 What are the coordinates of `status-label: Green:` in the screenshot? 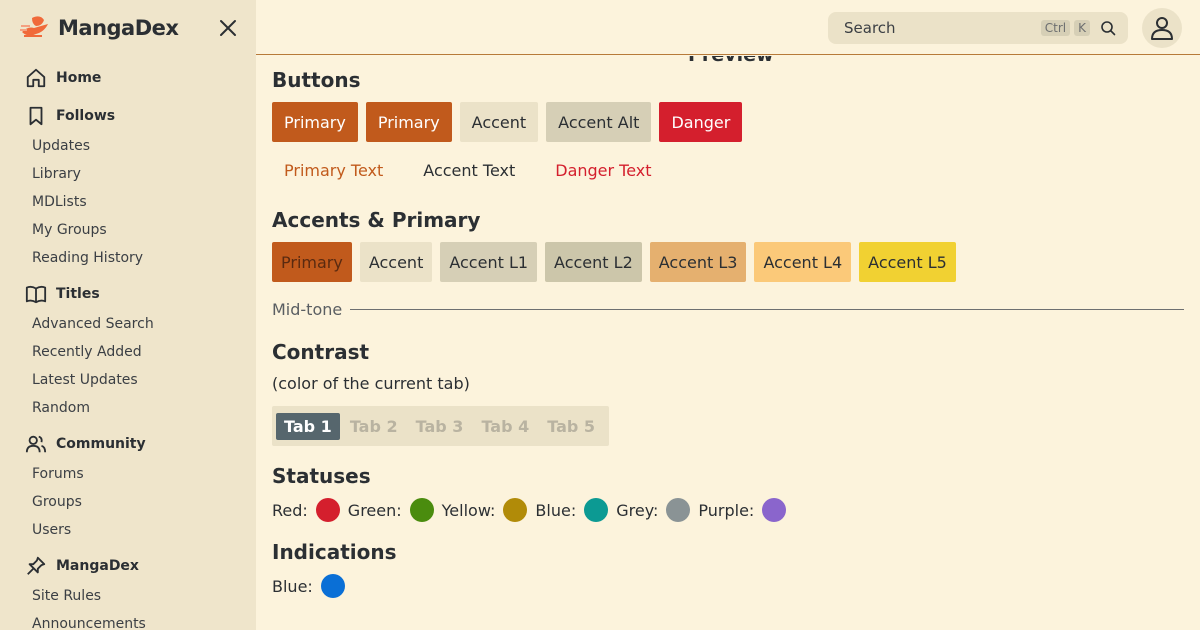 It's located at (374, 510).